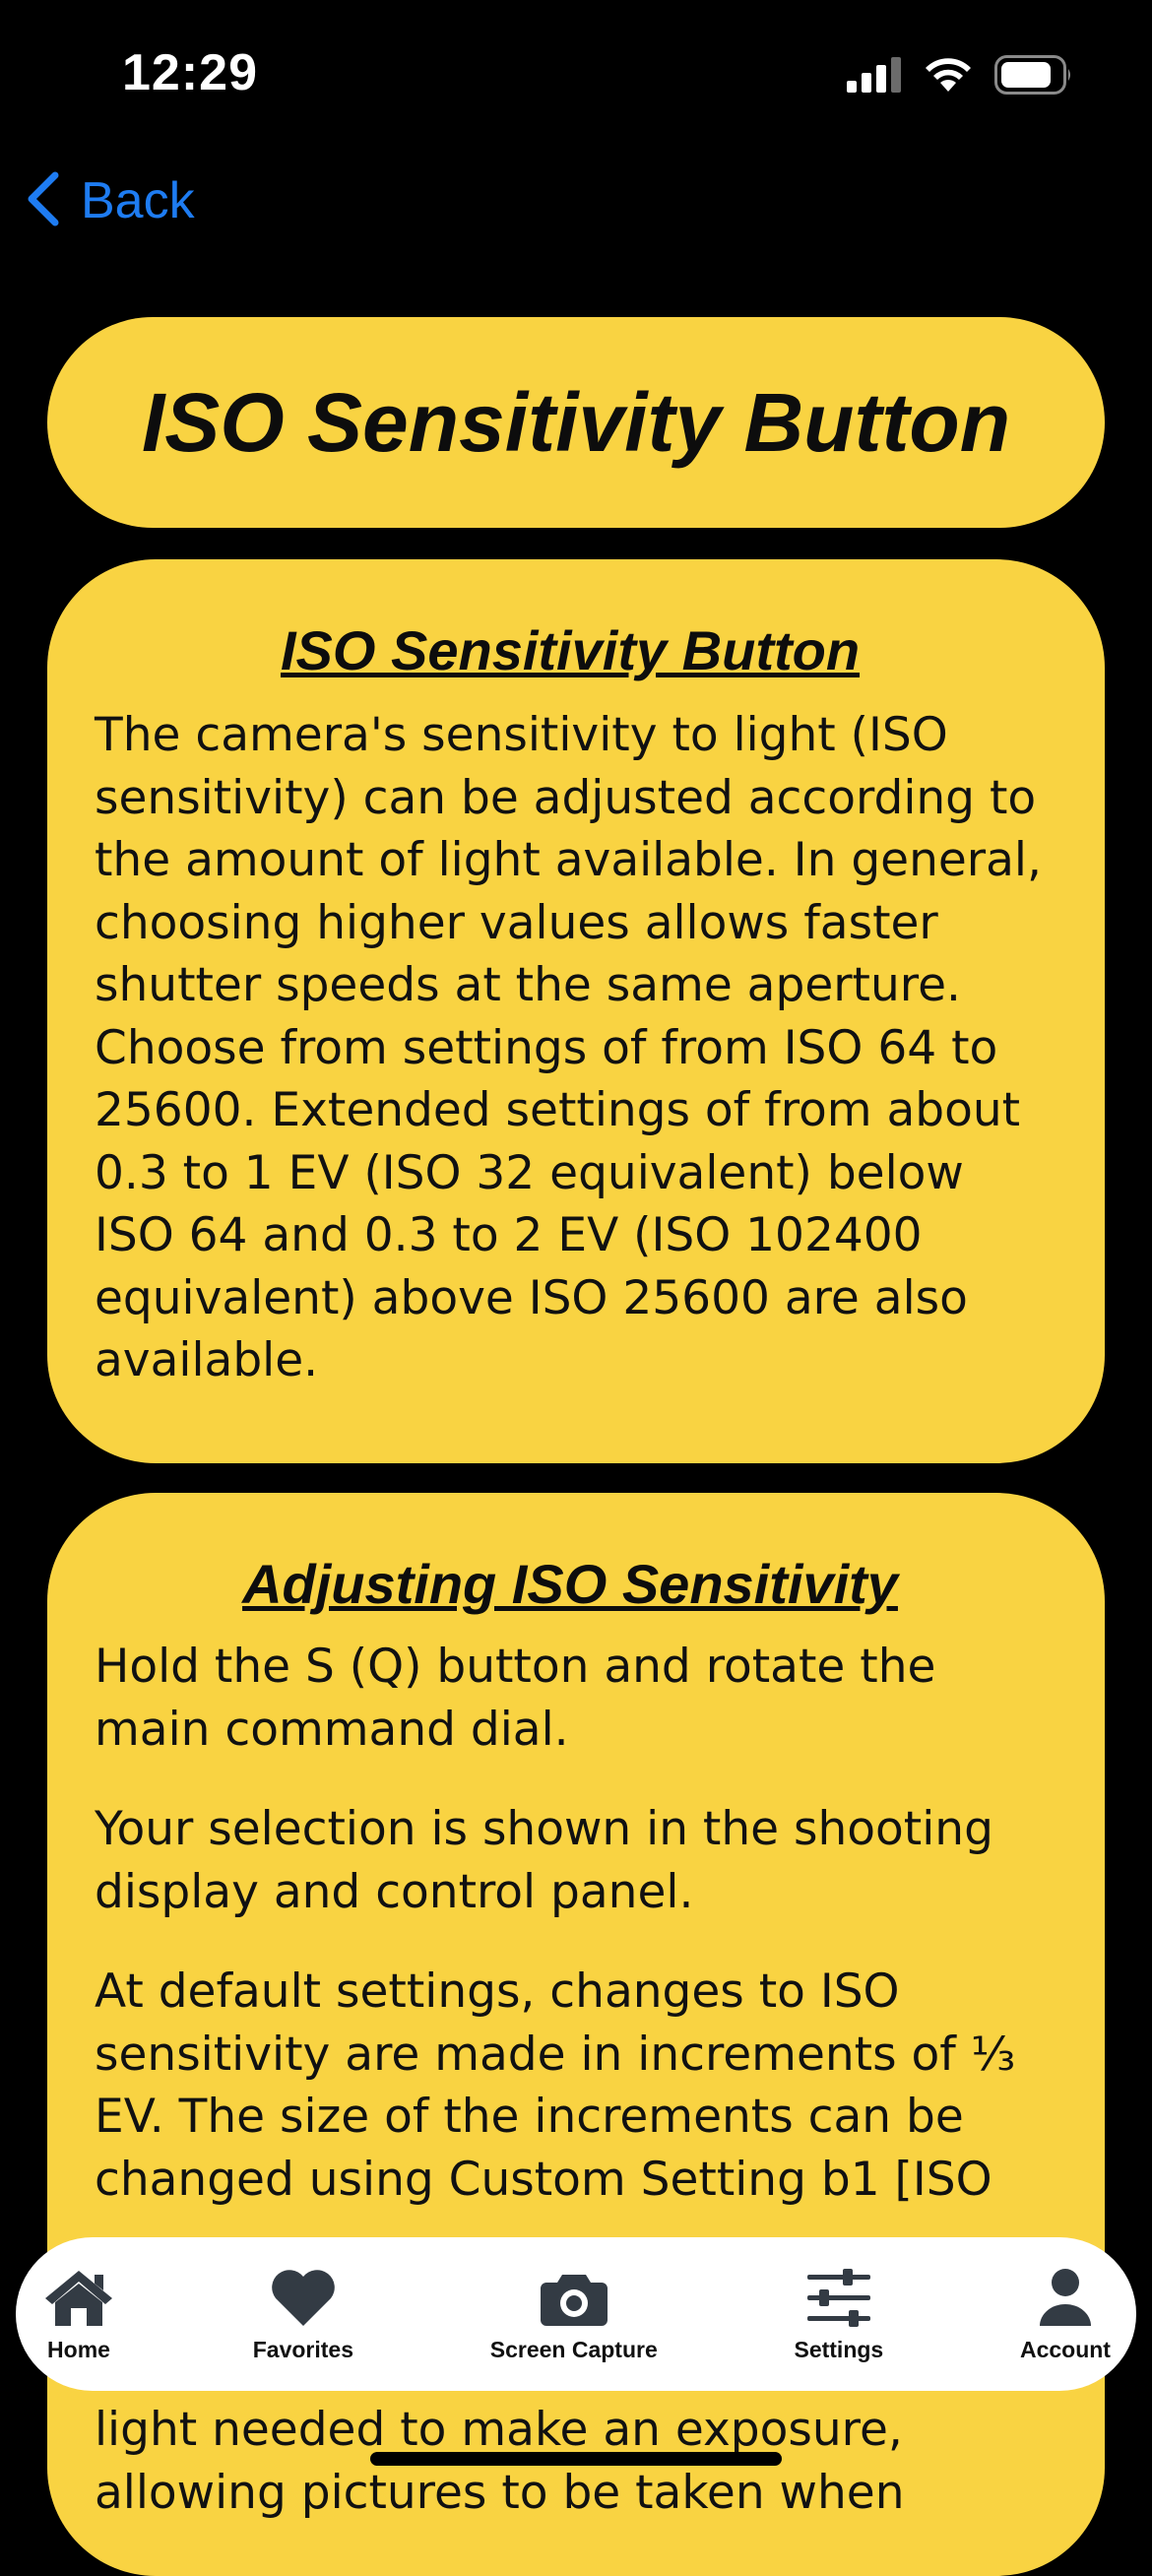 The width and height of the screenshot is (1152, 2576). What do you see at coordinates (1033, 76) in the screenshot?
I see `battery-icon` at bounding box center [1033, 76].